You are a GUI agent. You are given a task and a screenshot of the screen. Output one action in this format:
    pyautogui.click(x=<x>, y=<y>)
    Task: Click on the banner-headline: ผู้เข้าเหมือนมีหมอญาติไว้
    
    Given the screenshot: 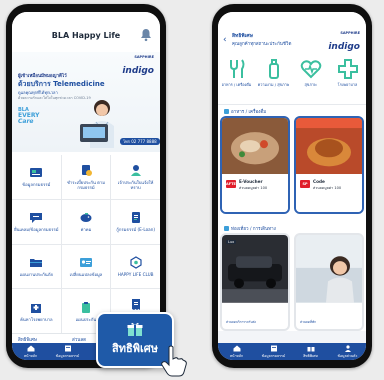 What is the action you would take?
    pyautogui.click(x=42, y=76)
    